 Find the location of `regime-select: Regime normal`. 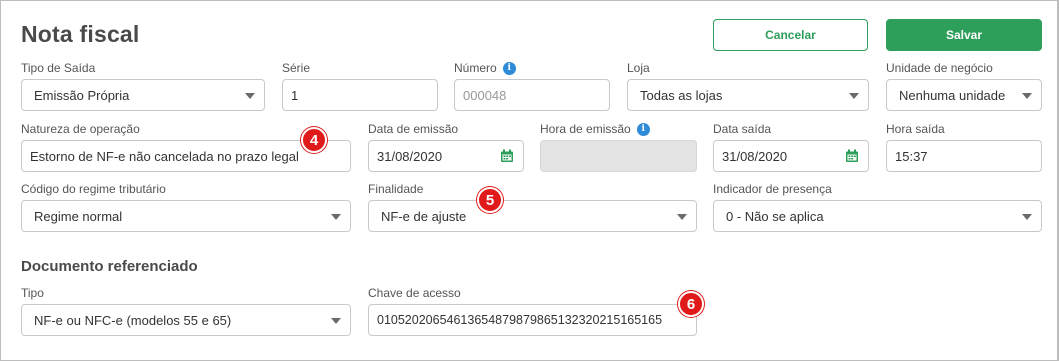

regime-select: Regime normal is located at coordinates (186, 216).